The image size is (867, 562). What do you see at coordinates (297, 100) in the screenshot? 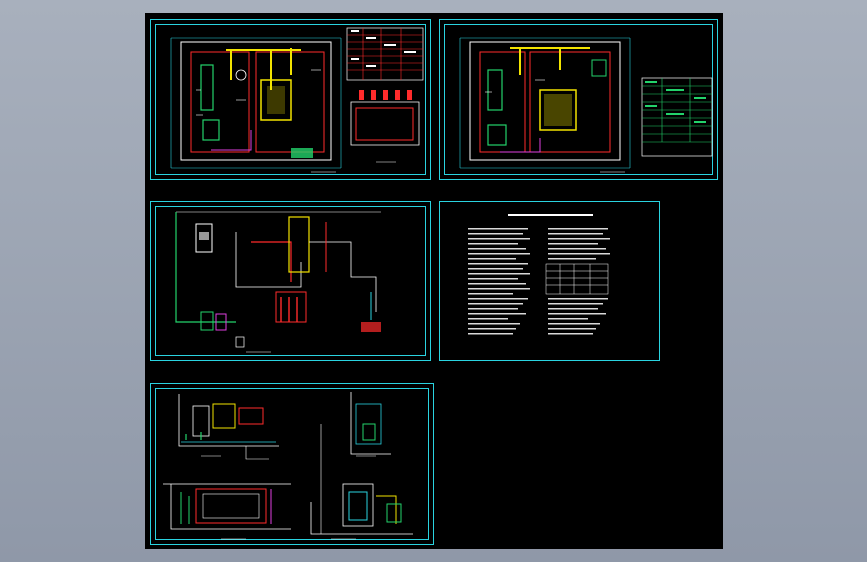
I see `sheet-plan-1-drawing` at bounding box center [297, 100].